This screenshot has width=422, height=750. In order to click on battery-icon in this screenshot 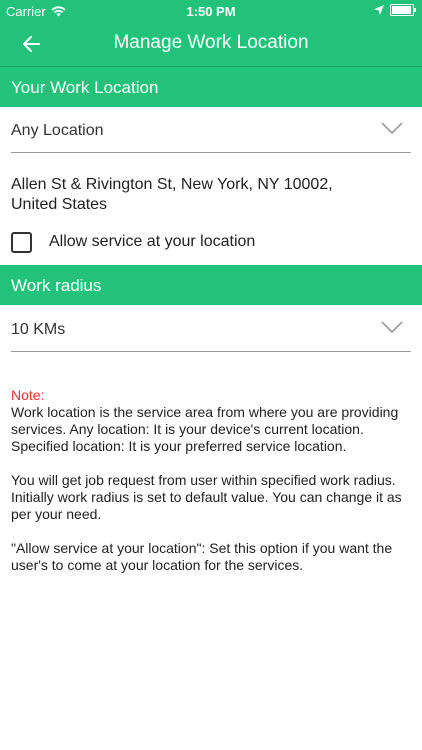, I will do `click(403, 10)`.